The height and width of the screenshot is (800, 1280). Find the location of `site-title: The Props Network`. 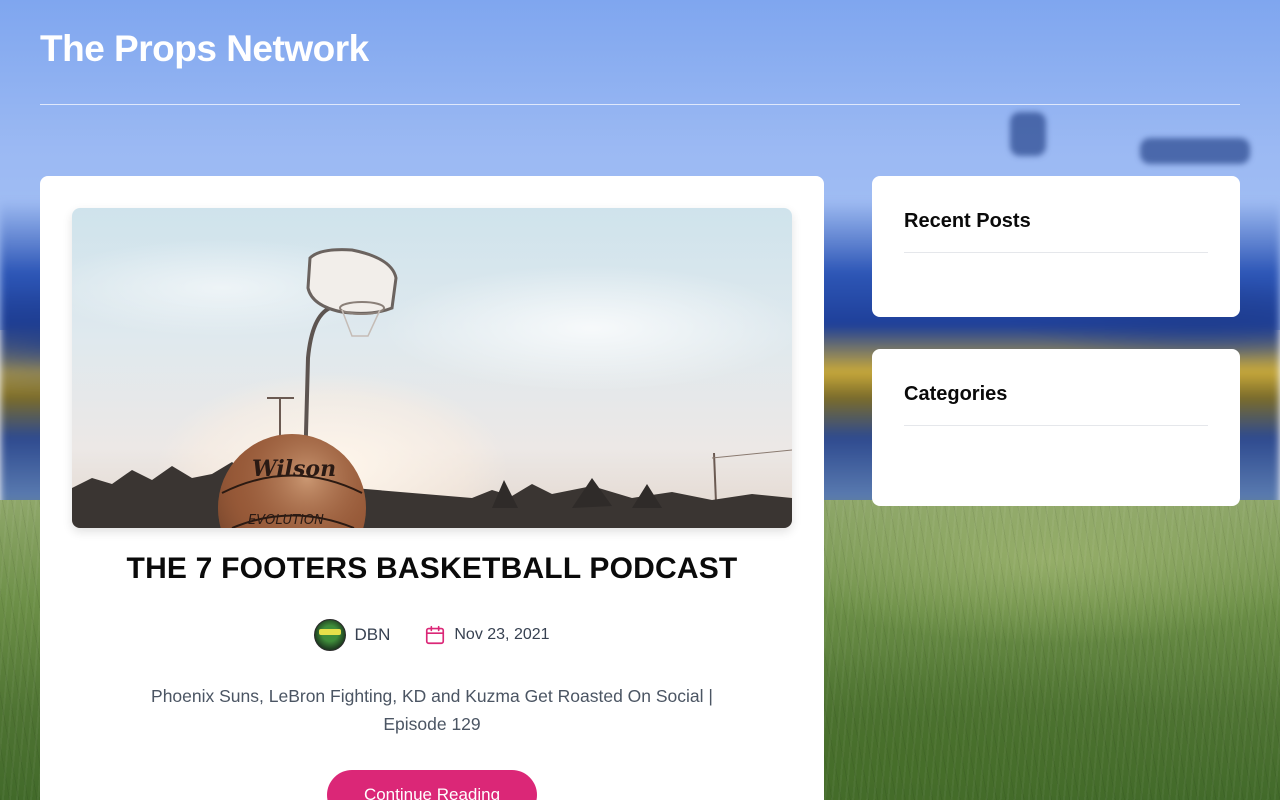

site-title: The Props Network is located at coordinates (204, 49).